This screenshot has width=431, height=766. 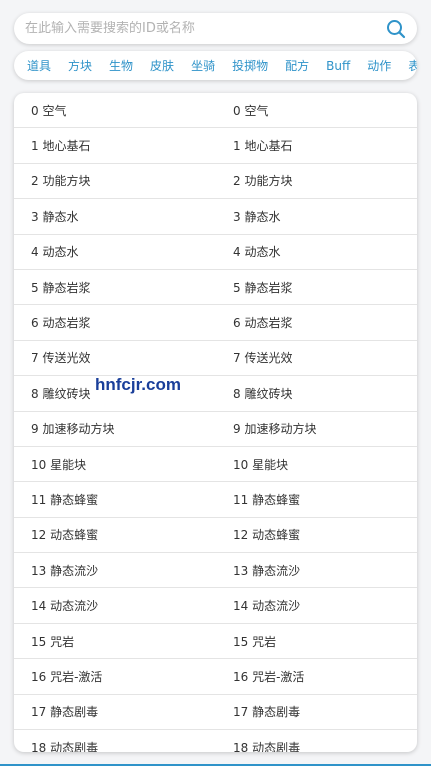 I want to click on list-item-left: 17 静态剧毒, so click(x=65, y=712).